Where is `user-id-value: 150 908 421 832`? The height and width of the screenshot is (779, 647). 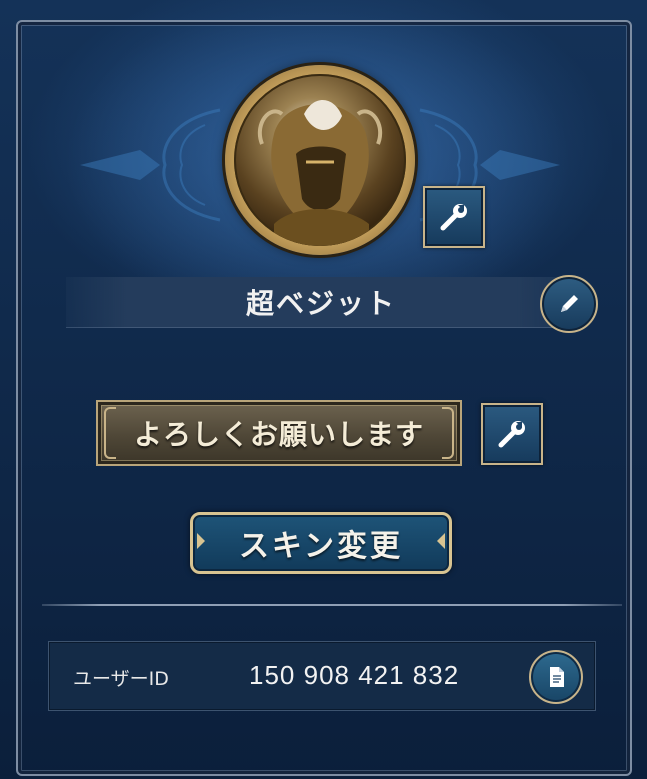
user-id-value: 150 908 421 832 is located at coordinates (354, 675).